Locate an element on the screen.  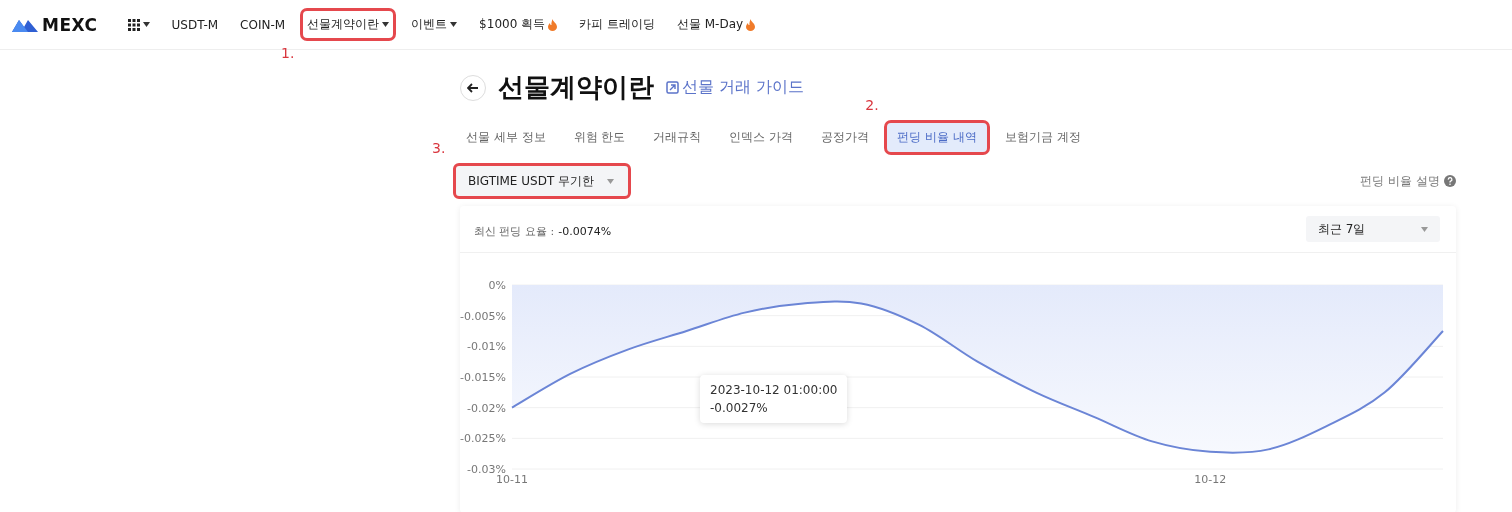
x-axis-label: 10-11 is located at coordinates (512, 479).